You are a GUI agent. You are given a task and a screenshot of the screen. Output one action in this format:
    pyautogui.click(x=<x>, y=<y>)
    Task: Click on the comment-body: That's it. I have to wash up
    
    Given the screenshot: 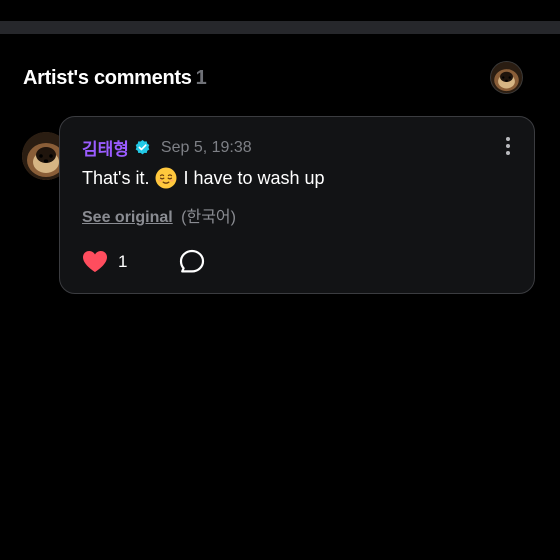 What is the action you would take?
    pyautogui.click(x=203, y=178)
    